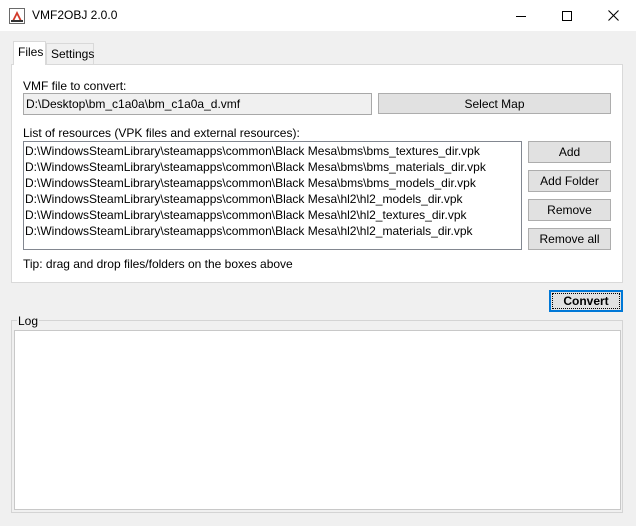 The width and height of the screenshot is (636, 526). I want to click on minimize-icon, so click(521, 16).